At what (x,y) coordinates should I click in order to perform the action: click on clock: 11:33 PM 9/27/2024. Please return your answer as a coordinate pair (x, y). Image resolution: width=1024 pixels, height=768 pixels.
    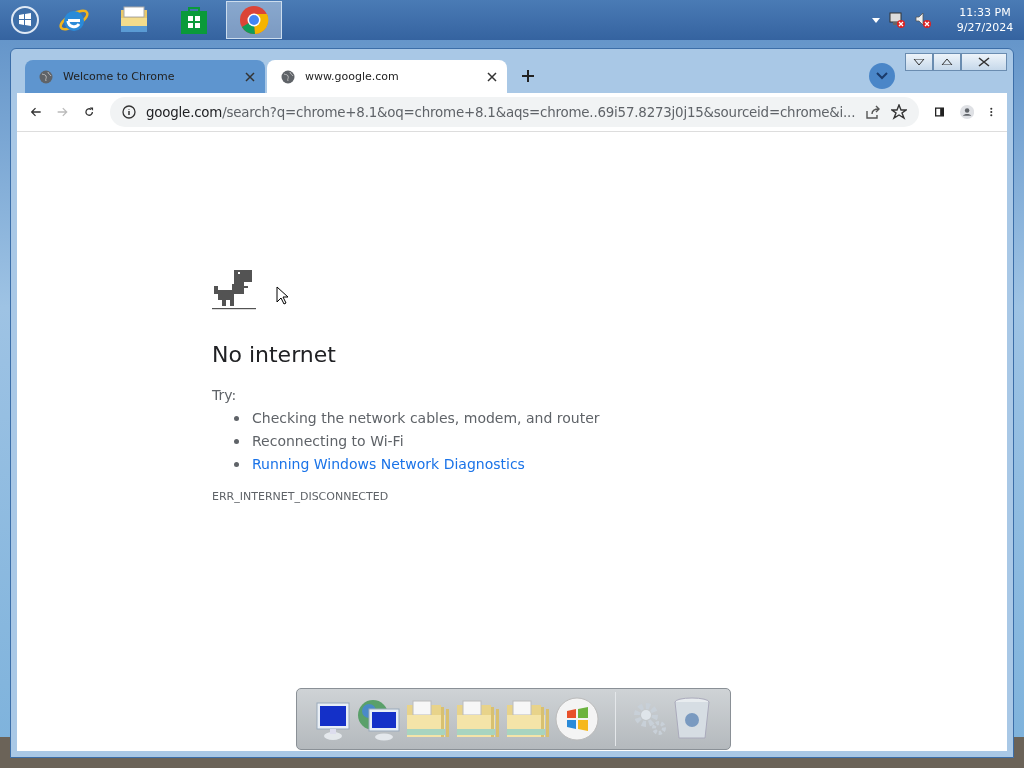
    Looking at the image, I should click on (985, 20).